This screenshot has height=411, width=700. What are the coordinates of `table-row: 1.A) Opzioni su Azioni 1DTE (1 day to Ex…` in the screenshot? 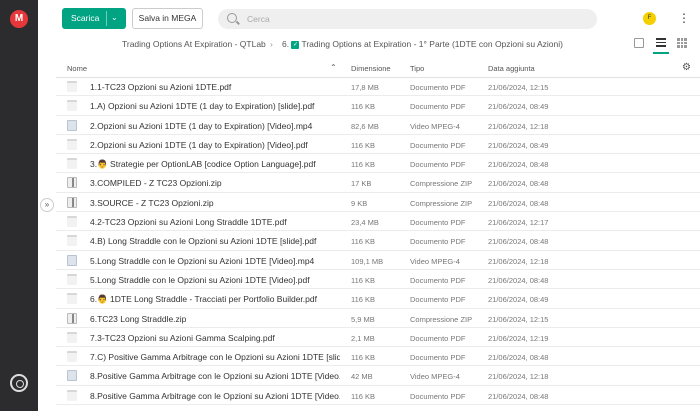 It's located at (378, 106).